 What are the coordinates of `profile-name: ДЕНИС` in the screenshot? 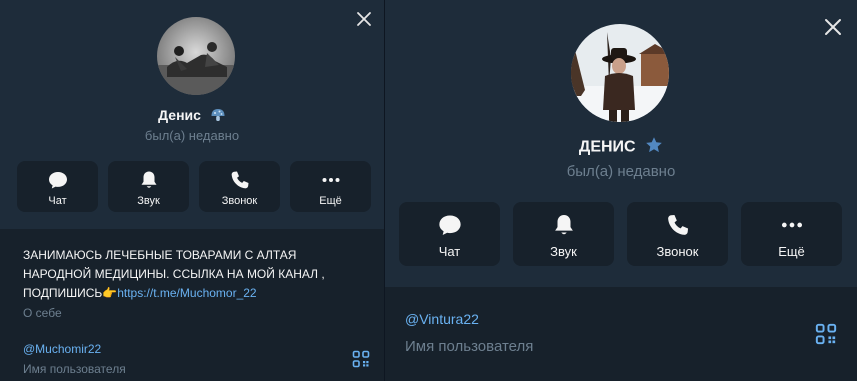 It's located at (607, 147).